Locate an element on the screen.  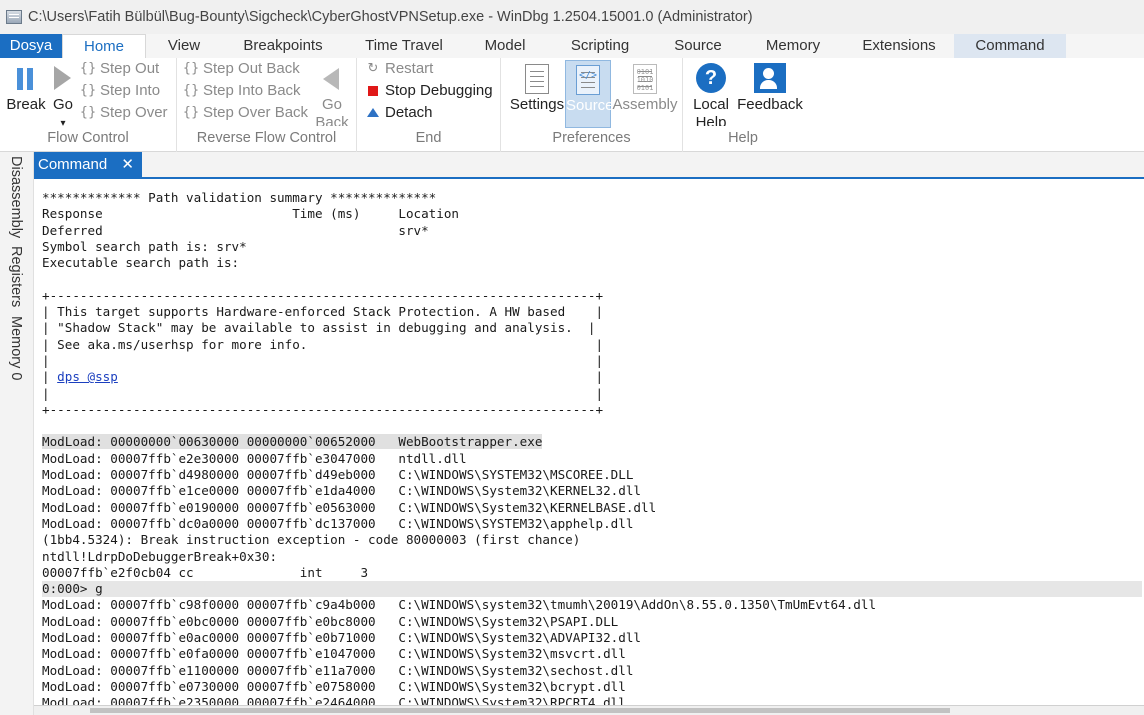
tab-source: Source is located at coordinates (698, 46).